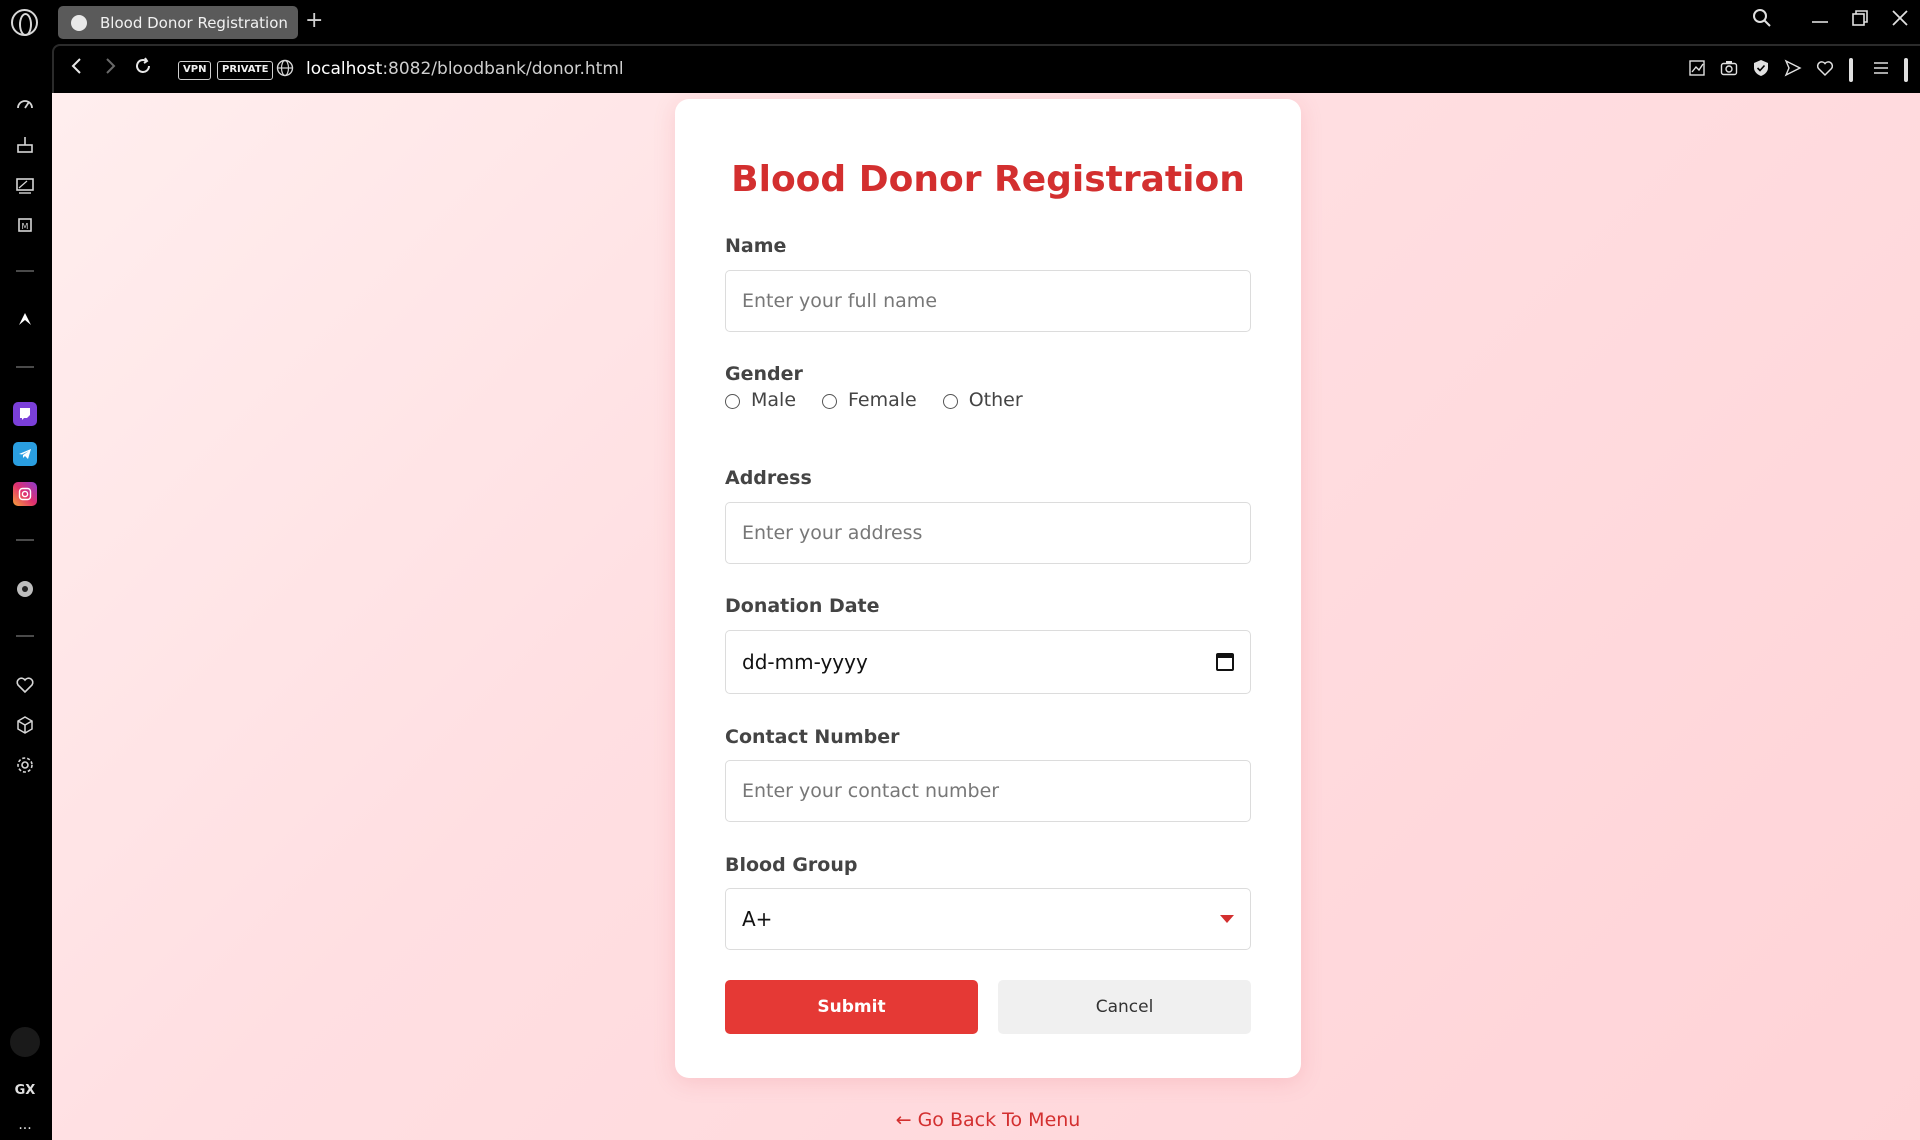  What do you see at coordinates (757, 919) in the screenshot?
I see `blood-group-value: A+` at bounding box center [757, 919].